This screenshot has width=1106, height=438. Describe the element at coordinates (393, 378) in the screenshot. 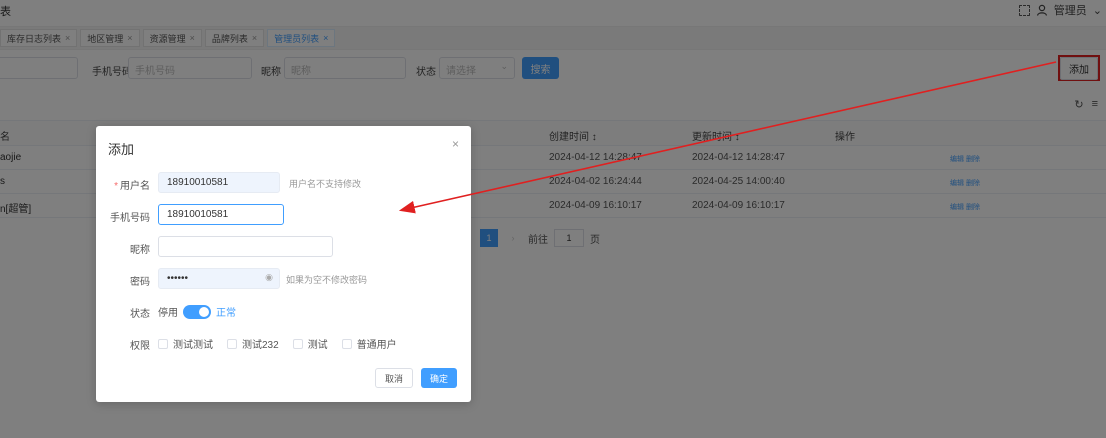

I see `cancel-button: 取消` at that location.